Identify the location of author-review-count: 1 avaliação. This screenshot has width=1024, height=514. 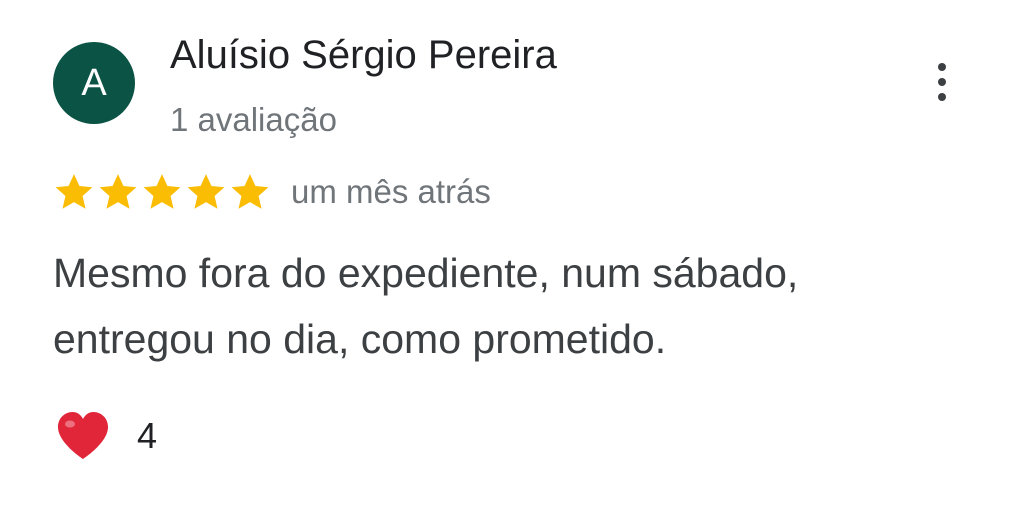
(253, 119).